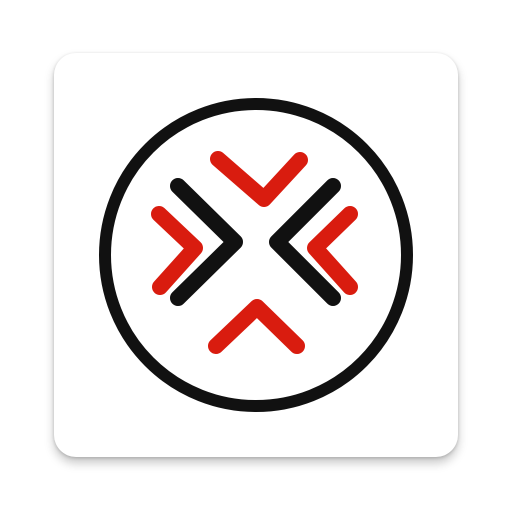  Describe the element at coordinates (256, 326) in the screenshot. I see `red-chevron-bottom` at that location.